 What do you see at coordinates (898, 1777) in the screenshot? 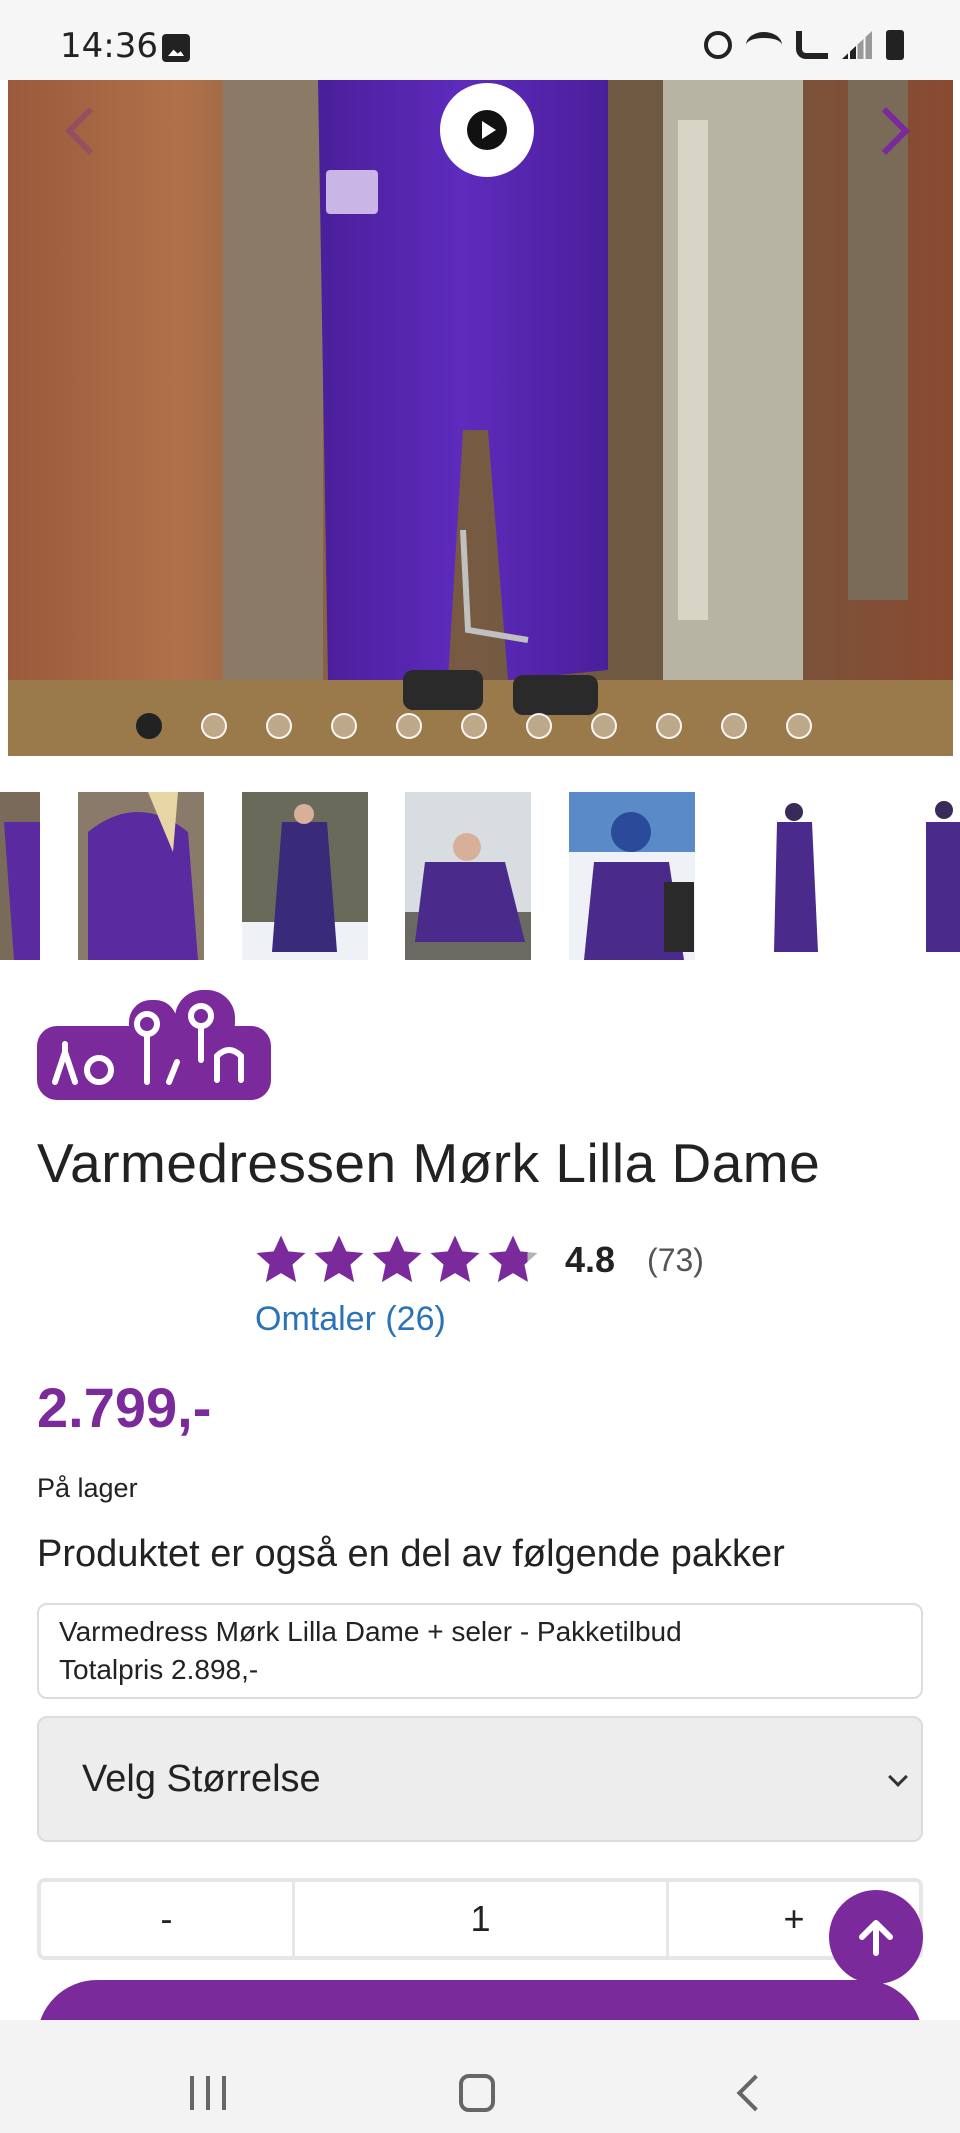
I see `chevron-down-icon` at bounding box center [898, 1777].